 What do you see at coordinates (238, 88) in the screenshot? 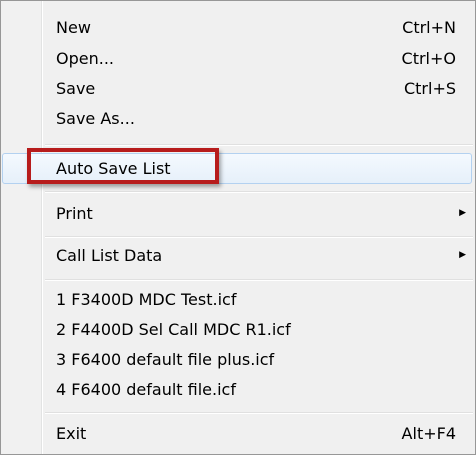
I see `menu-item-save: Save Ctrl+S` at bounding box center [238, 88].